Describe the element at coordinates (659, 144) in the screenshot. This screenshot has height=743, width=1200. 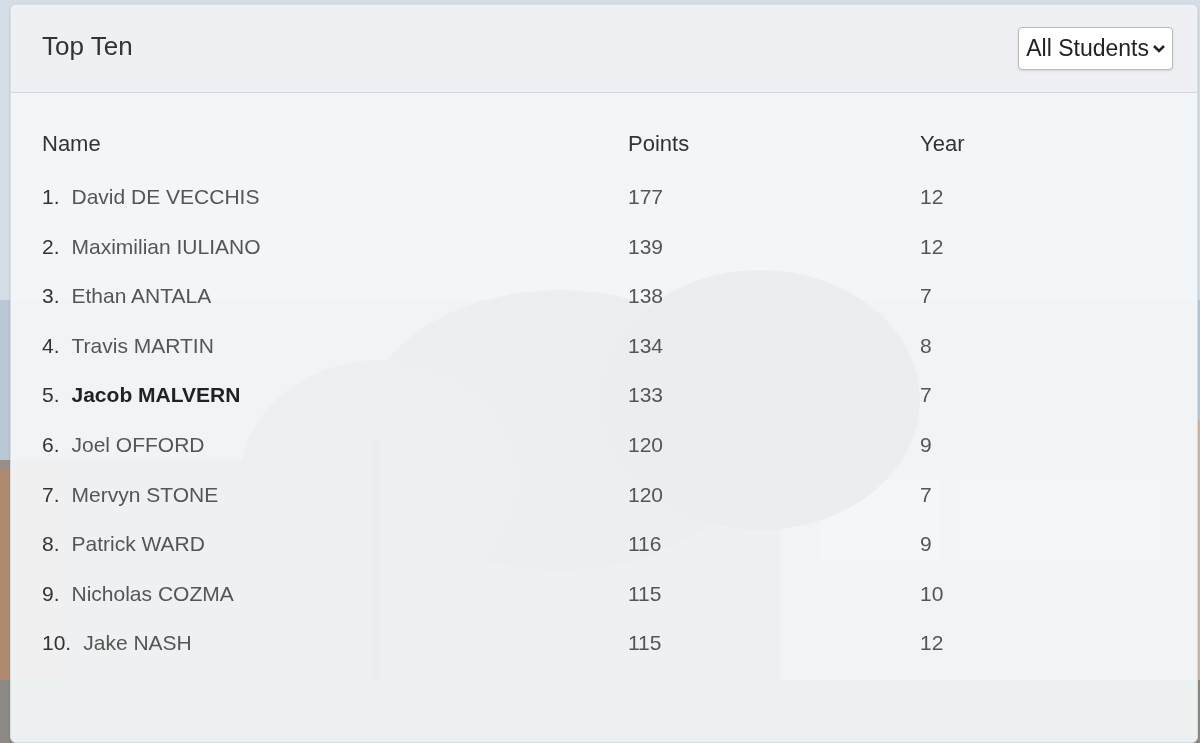
I see `column-header: Points` at that location.